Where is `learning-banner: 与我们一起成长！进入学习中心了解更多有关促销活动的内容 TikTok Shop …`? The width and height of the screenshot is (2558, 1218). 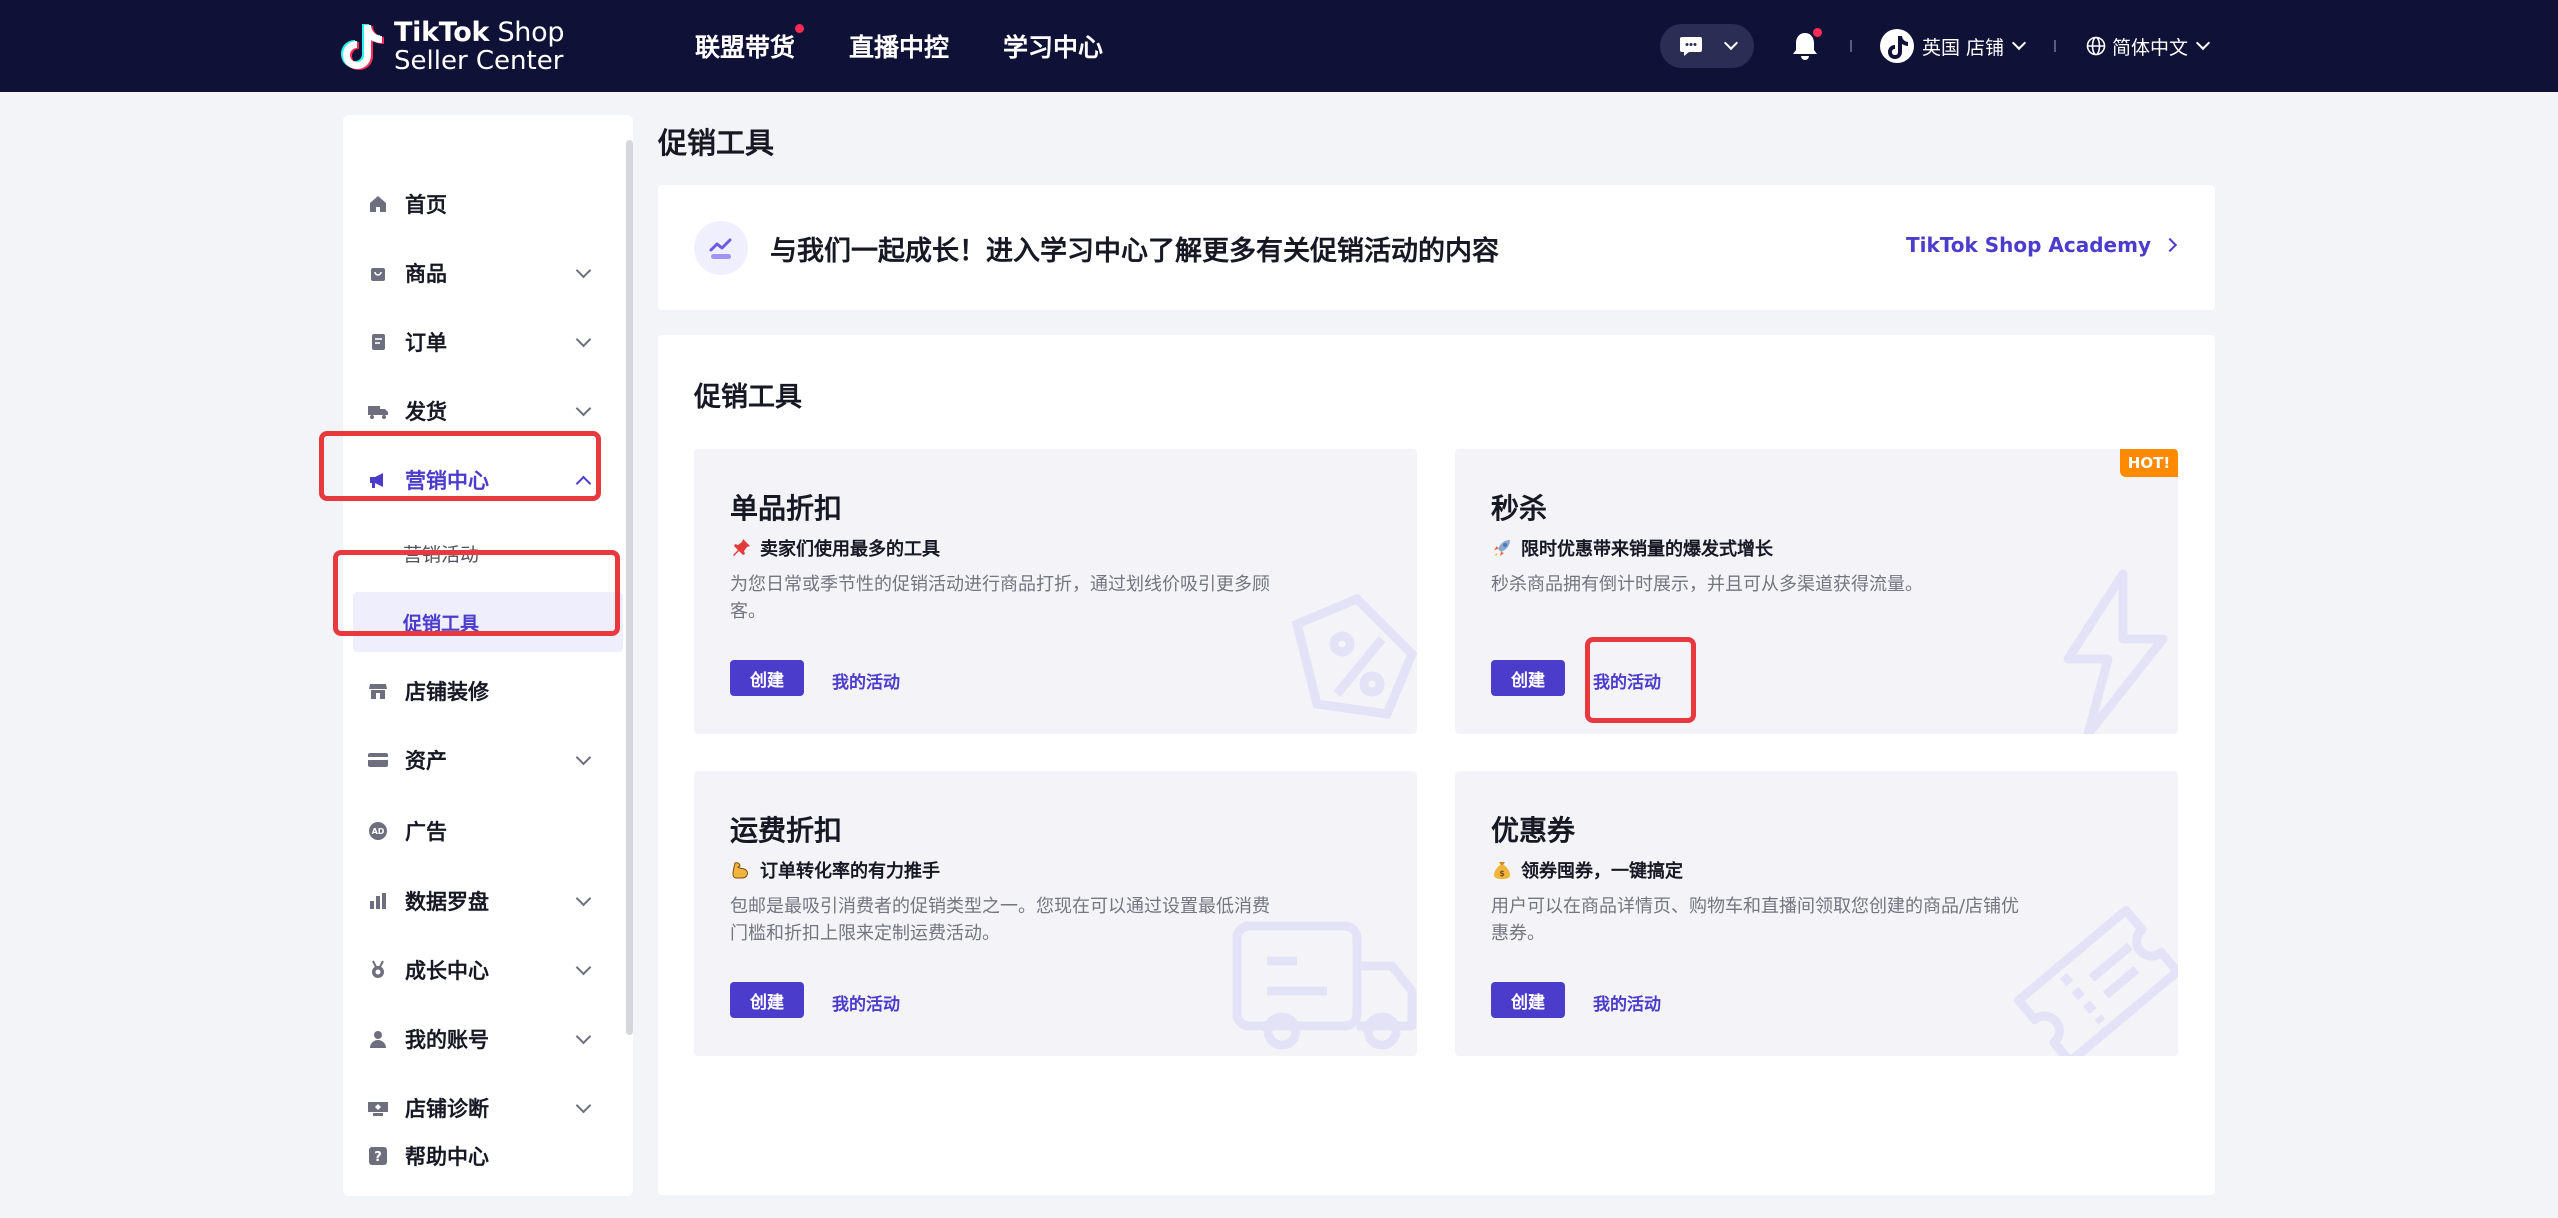
learning-banner: 与我们一起成长！进入学习中心了解更多有关促销活动的内容 TikTok Shop … is located at coordinates (1436, 247).